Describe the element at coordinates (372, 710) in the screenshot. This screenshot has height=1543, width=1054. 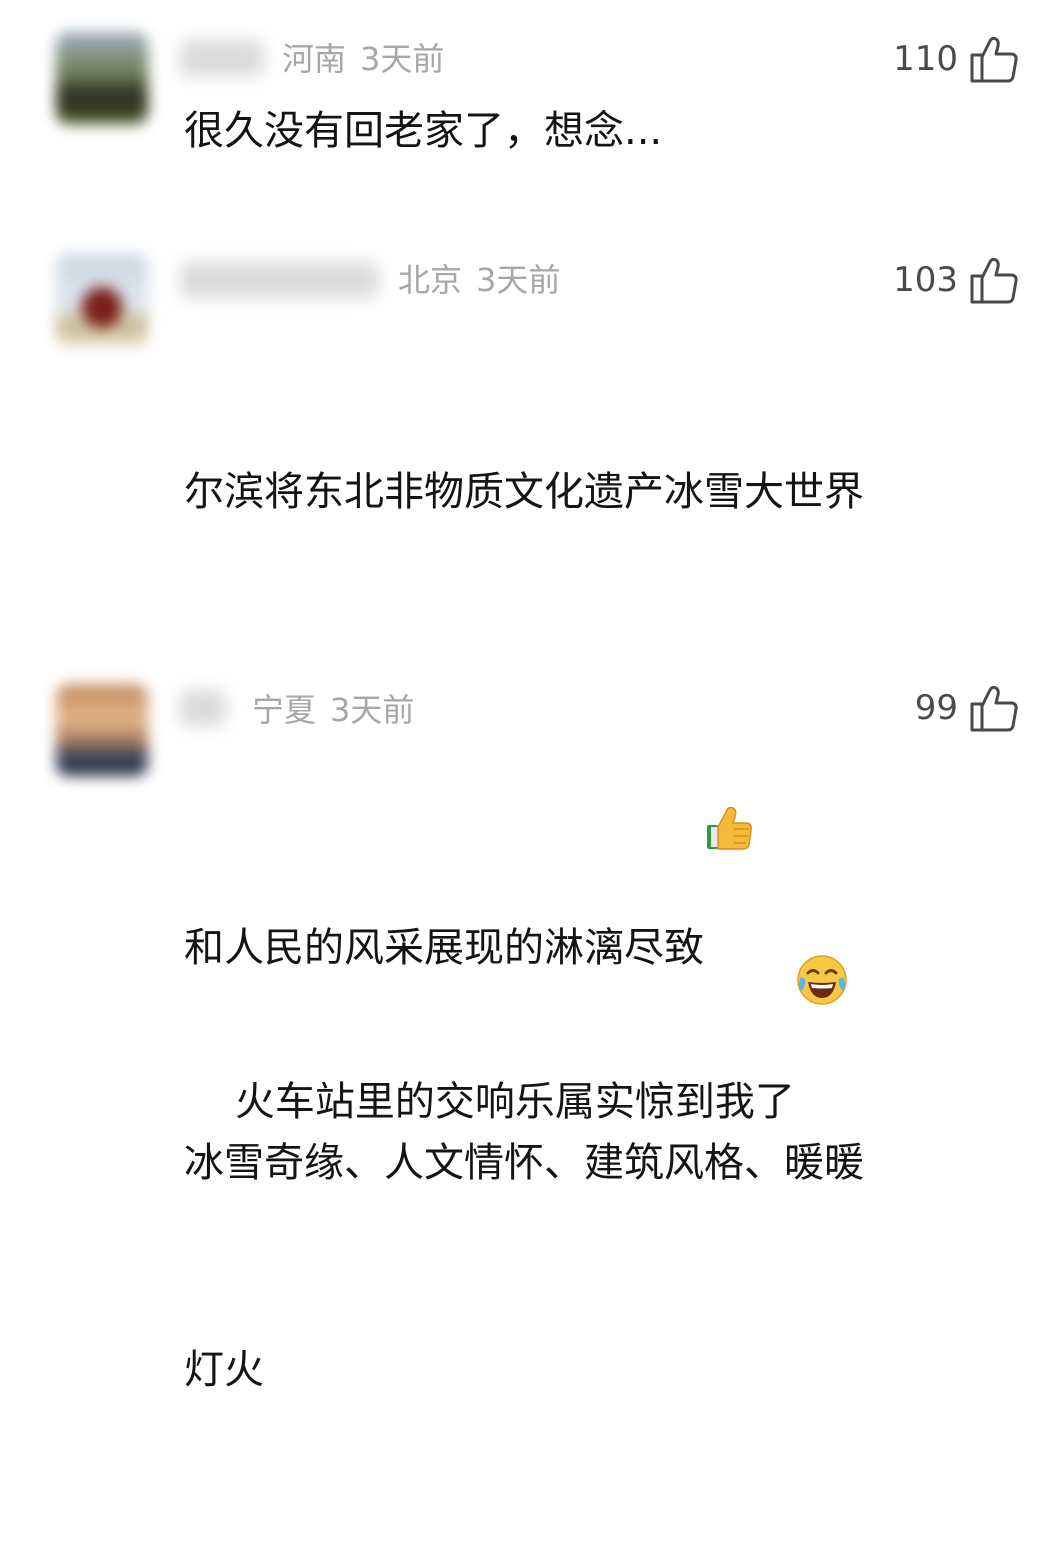
I see `timestamp: 3天前` at that location.